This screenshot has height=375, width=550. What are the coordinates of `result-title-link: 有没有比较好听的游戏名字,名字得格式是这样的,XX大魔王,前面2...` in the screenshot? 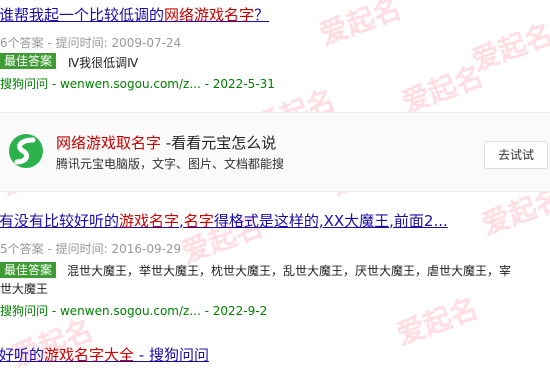 It's located at (224, 220).